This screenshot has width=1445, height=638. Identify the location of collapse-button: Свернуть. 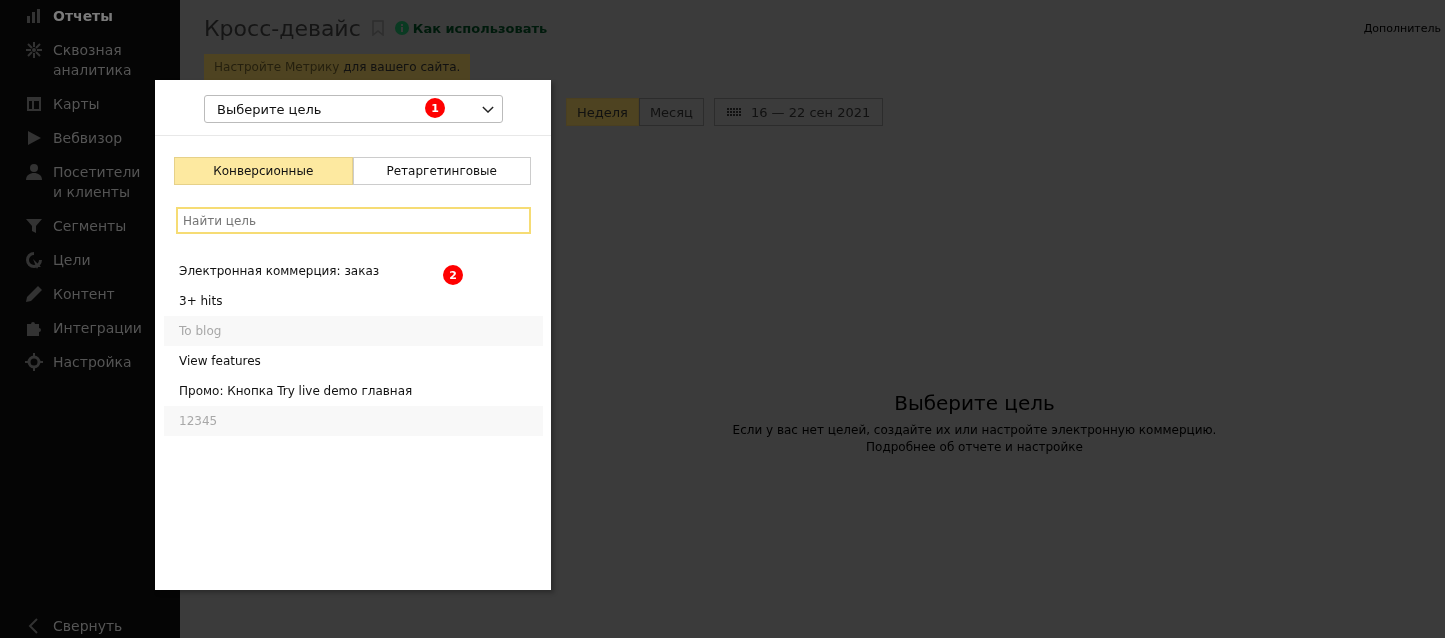
(61, 624).